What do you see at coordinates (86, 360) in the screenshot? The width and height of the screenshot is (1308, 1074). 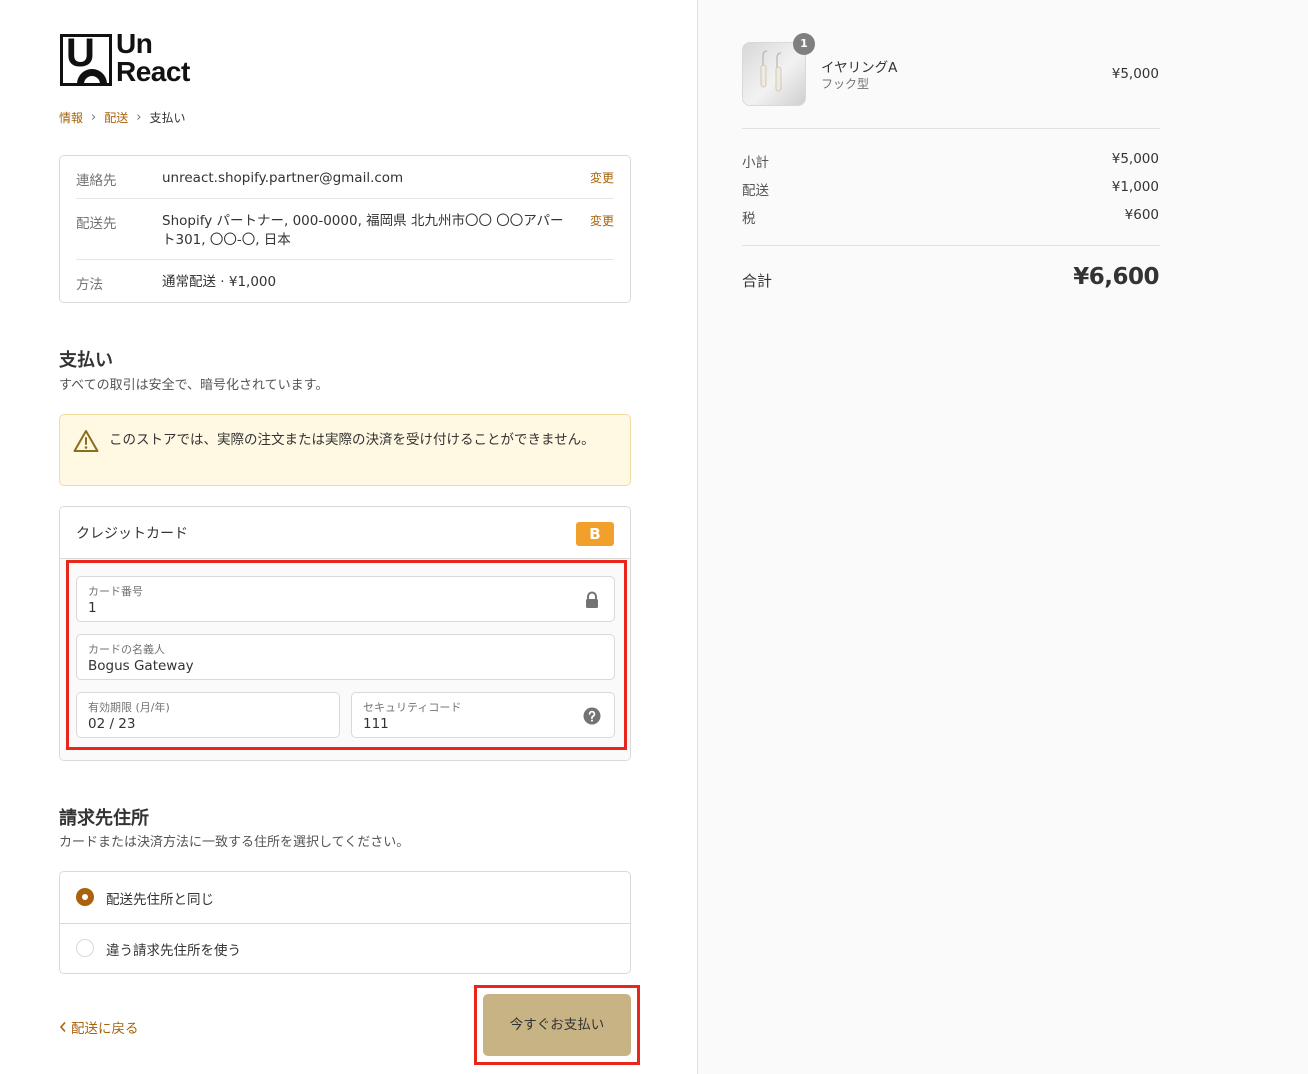 I see `payment-title: 支払い` at bounding box center [86, 360].